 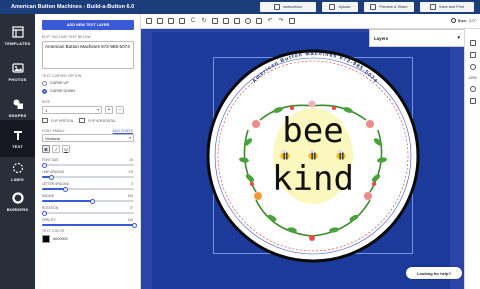 What do you see at coordinates (204, 21) in the screenshot?
I see `rotate-icon: ↻` at bounding box center [204, 21].